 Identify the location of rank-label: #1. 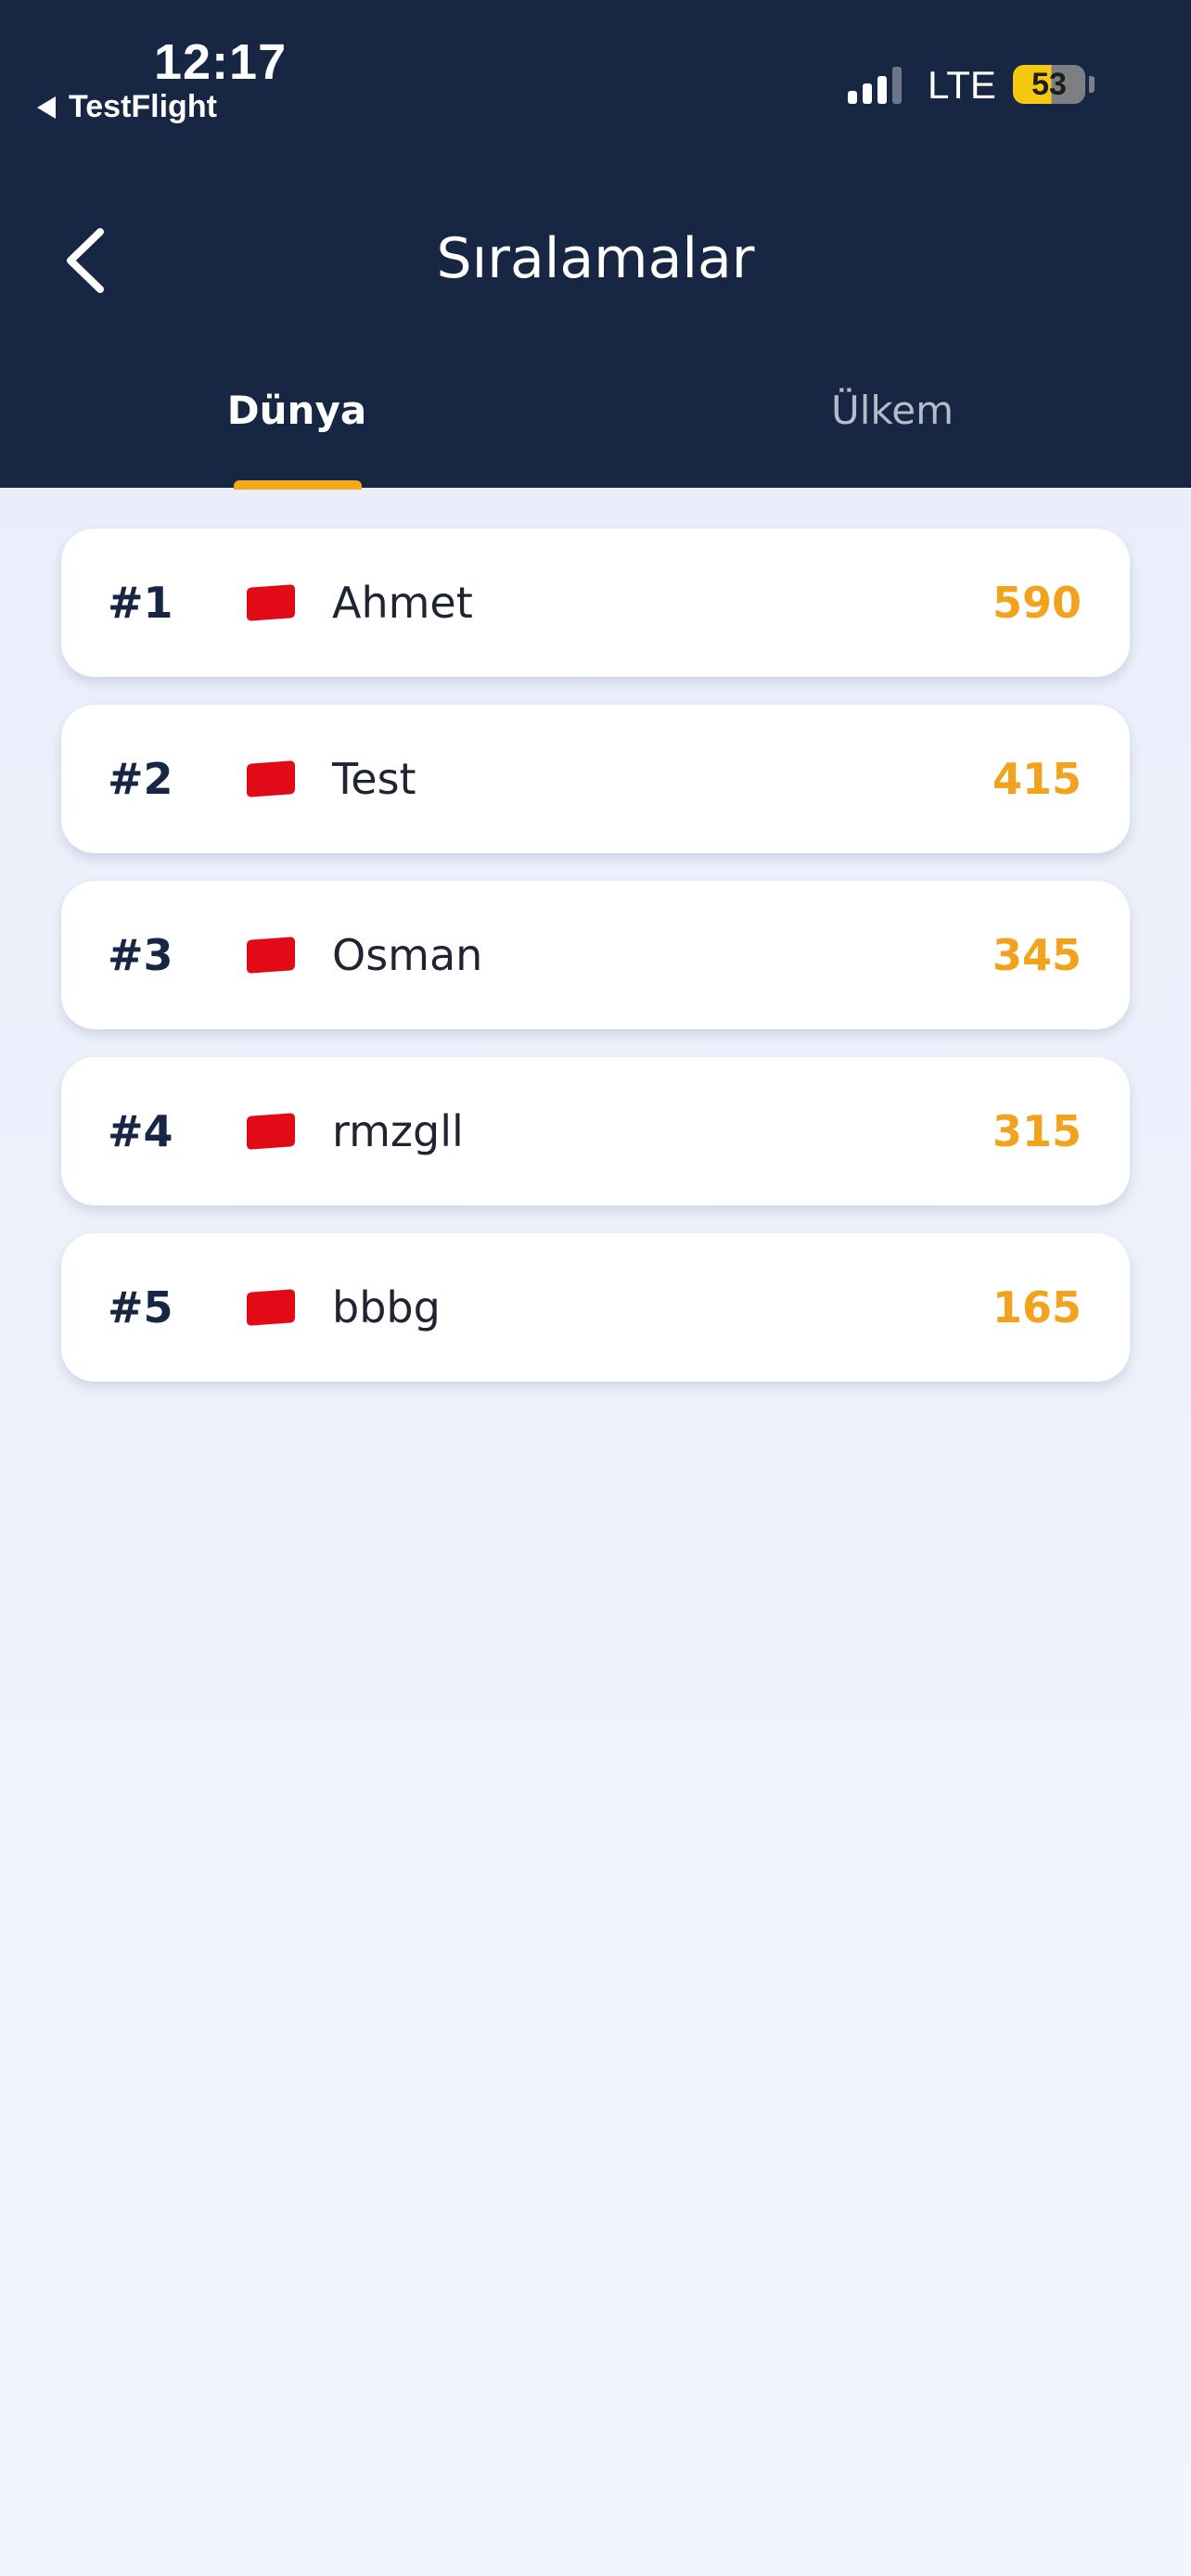
(140, 603).